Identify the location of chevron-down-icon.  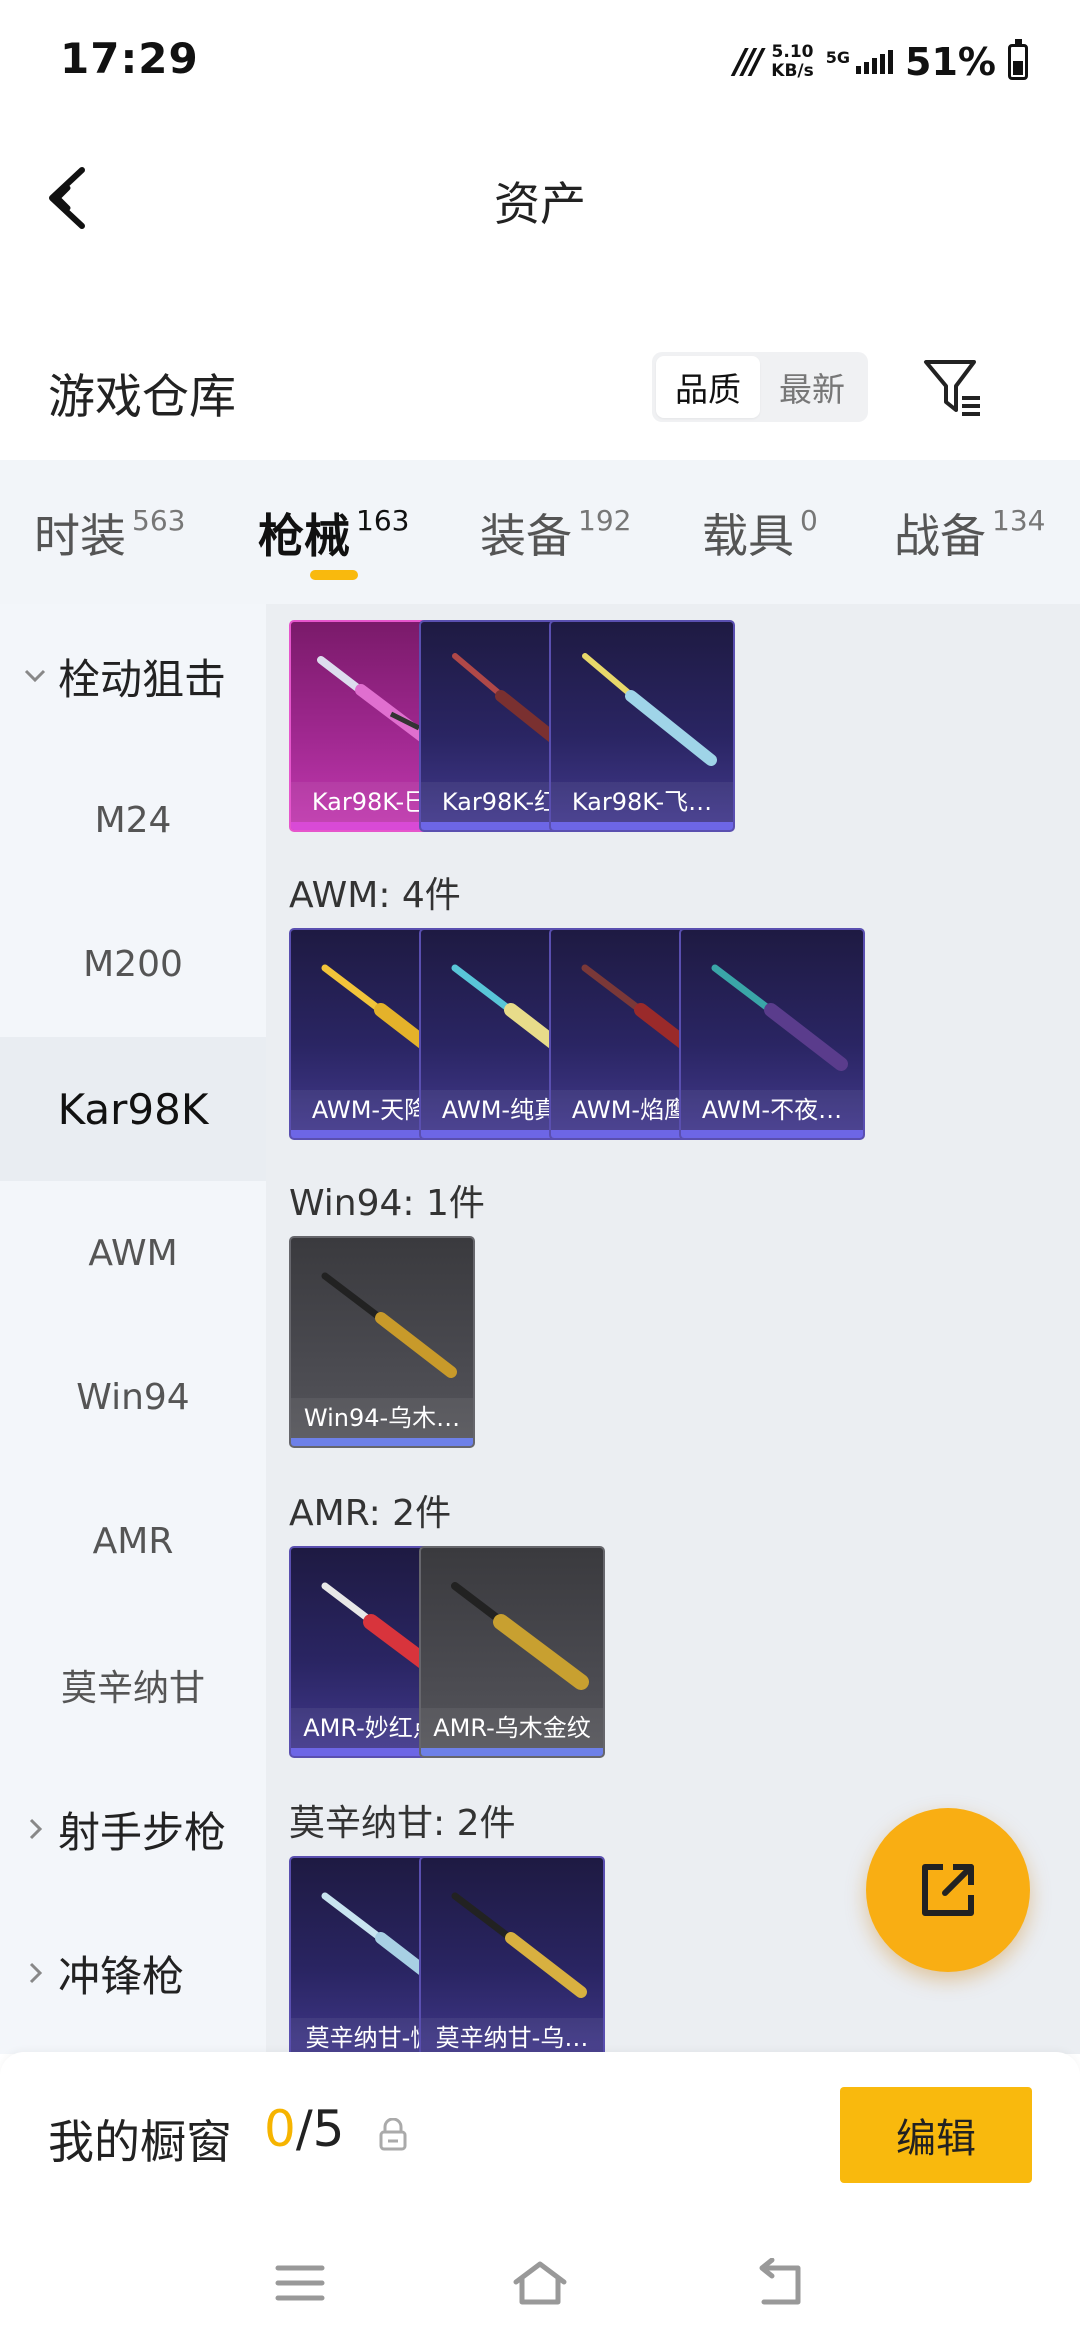
(35, 676).